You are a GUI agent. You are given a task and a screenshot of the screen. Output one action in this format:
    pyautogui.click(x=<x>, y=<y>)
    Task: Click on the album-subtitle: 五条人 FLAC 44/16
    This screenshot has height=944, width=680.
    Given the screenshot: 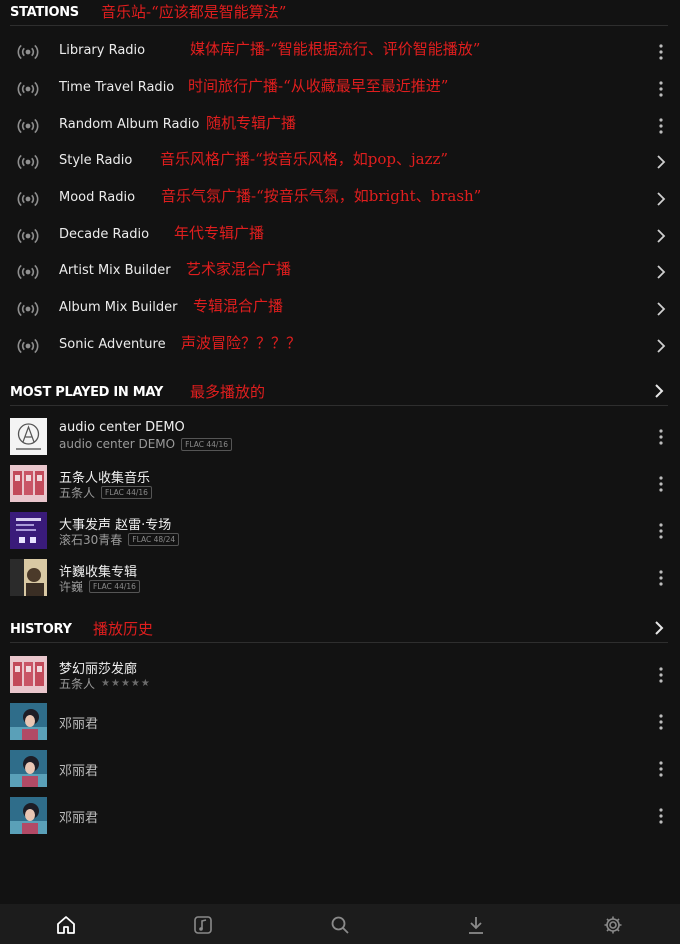 What is the action you would take?
    pyautogui.click(x=105, y=492)
    